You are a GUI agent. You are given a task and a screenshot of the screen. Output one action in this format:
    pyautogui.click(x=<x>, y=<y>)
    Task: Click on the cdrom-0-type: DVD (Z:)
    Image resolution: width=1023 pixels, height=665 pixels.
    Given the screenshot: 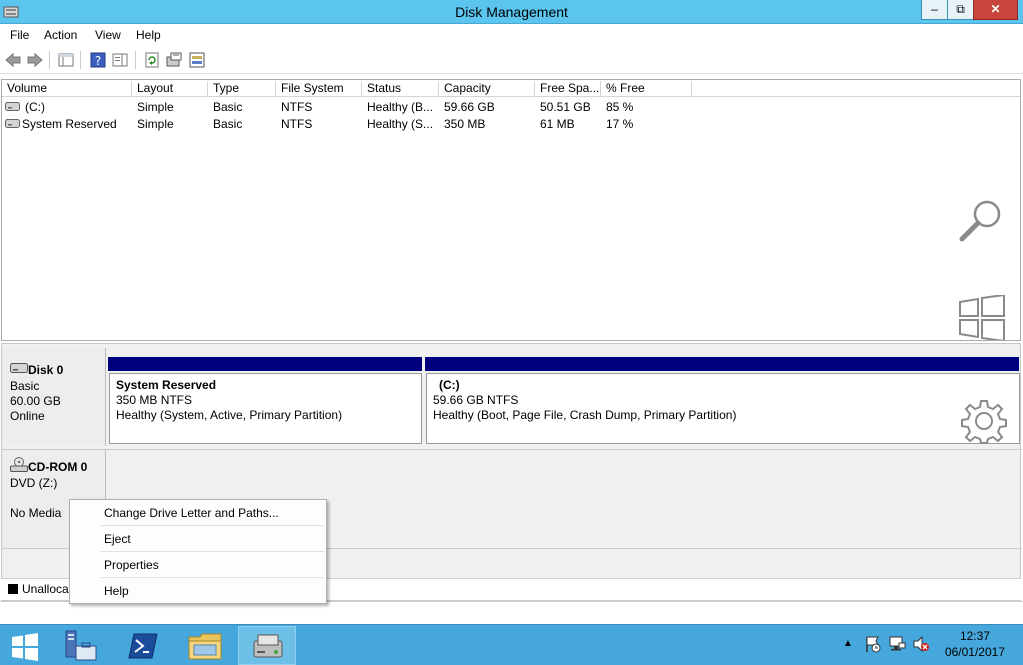 What is the action you would take?
    pyautogui.click(x=34, y=483)
    